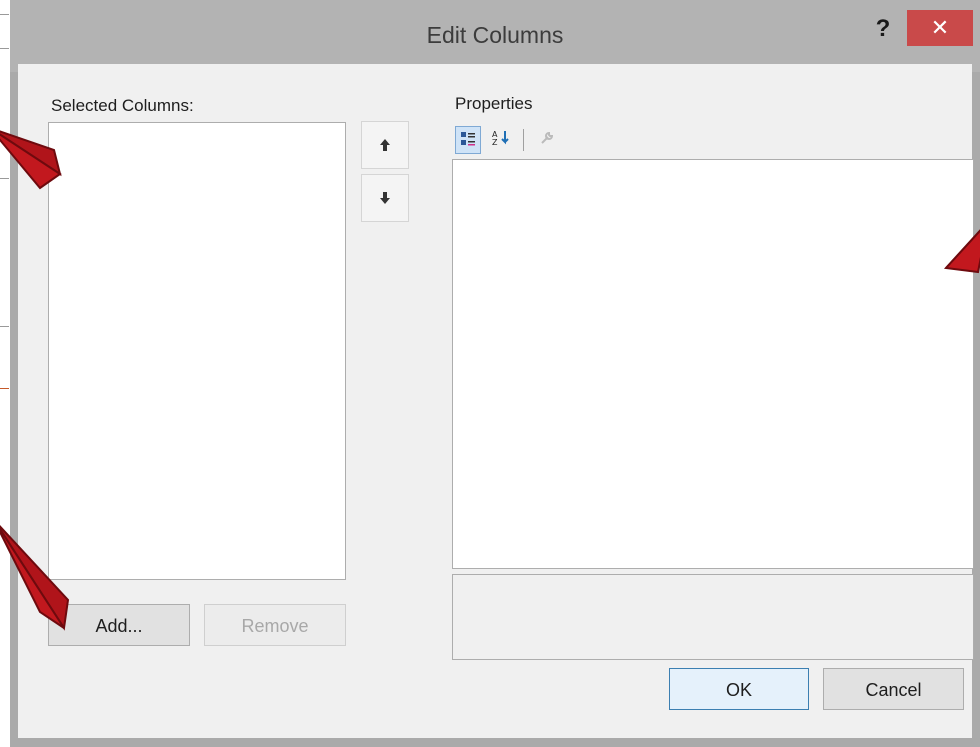  Describe the element at coordinates (523, 140) in the screenshot. I see `toolbar-separator` at that location.